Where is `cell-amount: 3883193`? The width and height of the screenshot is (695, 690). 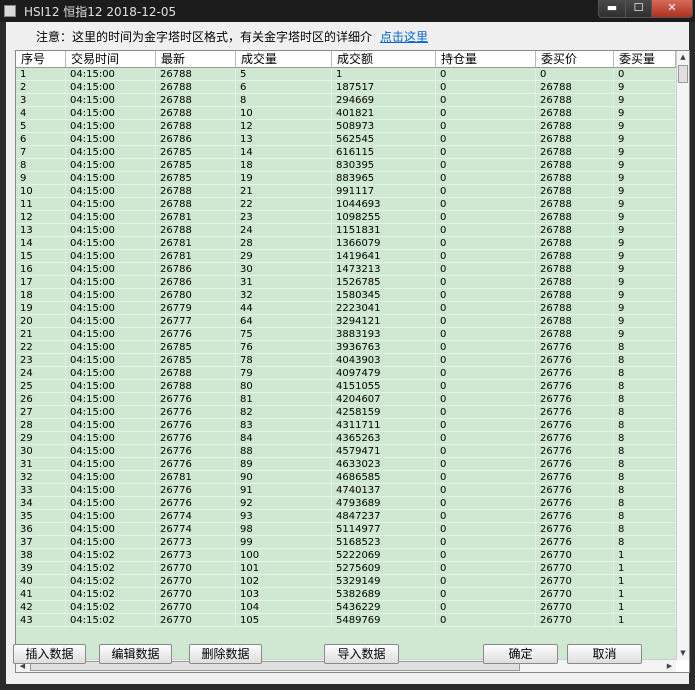
cell-amount: 3883193 is located at coordinates (384, 334).